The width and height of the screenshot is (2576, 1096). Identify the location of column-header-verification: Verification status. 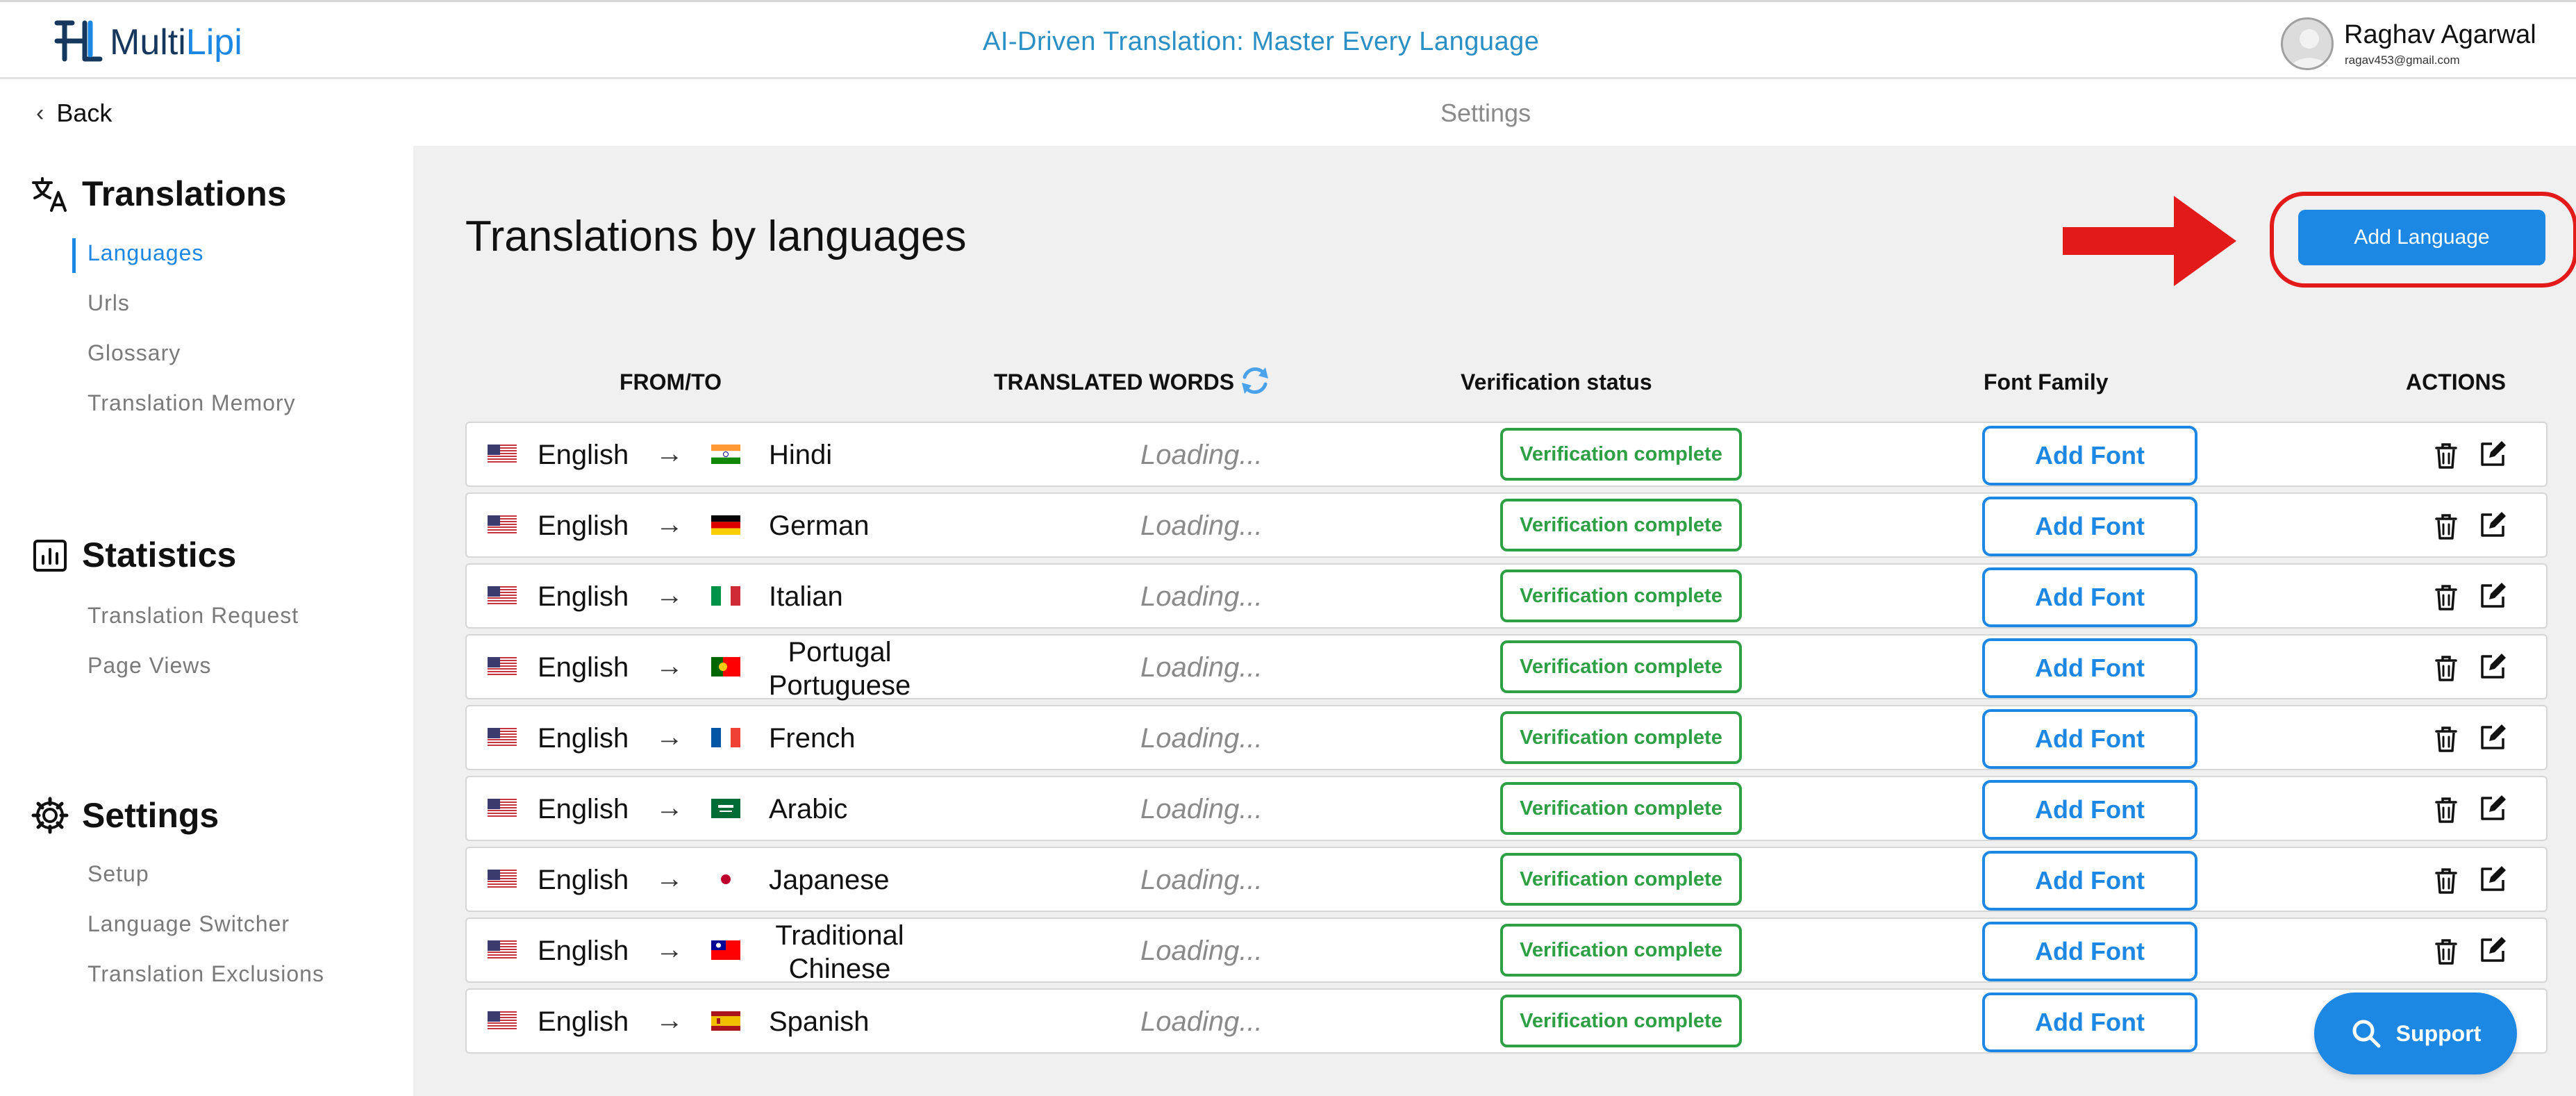
(1556, 382).